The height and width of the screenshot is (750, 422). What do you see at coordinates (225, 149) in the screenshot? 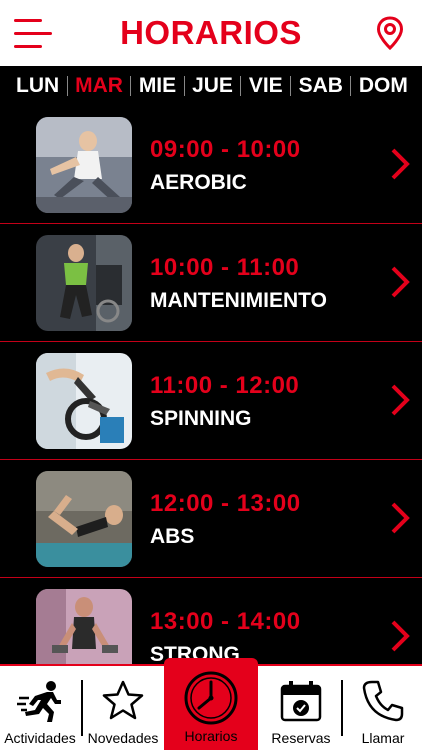
I see `class-time: 09:00 - 10:00` at bounding box center [225, 149].